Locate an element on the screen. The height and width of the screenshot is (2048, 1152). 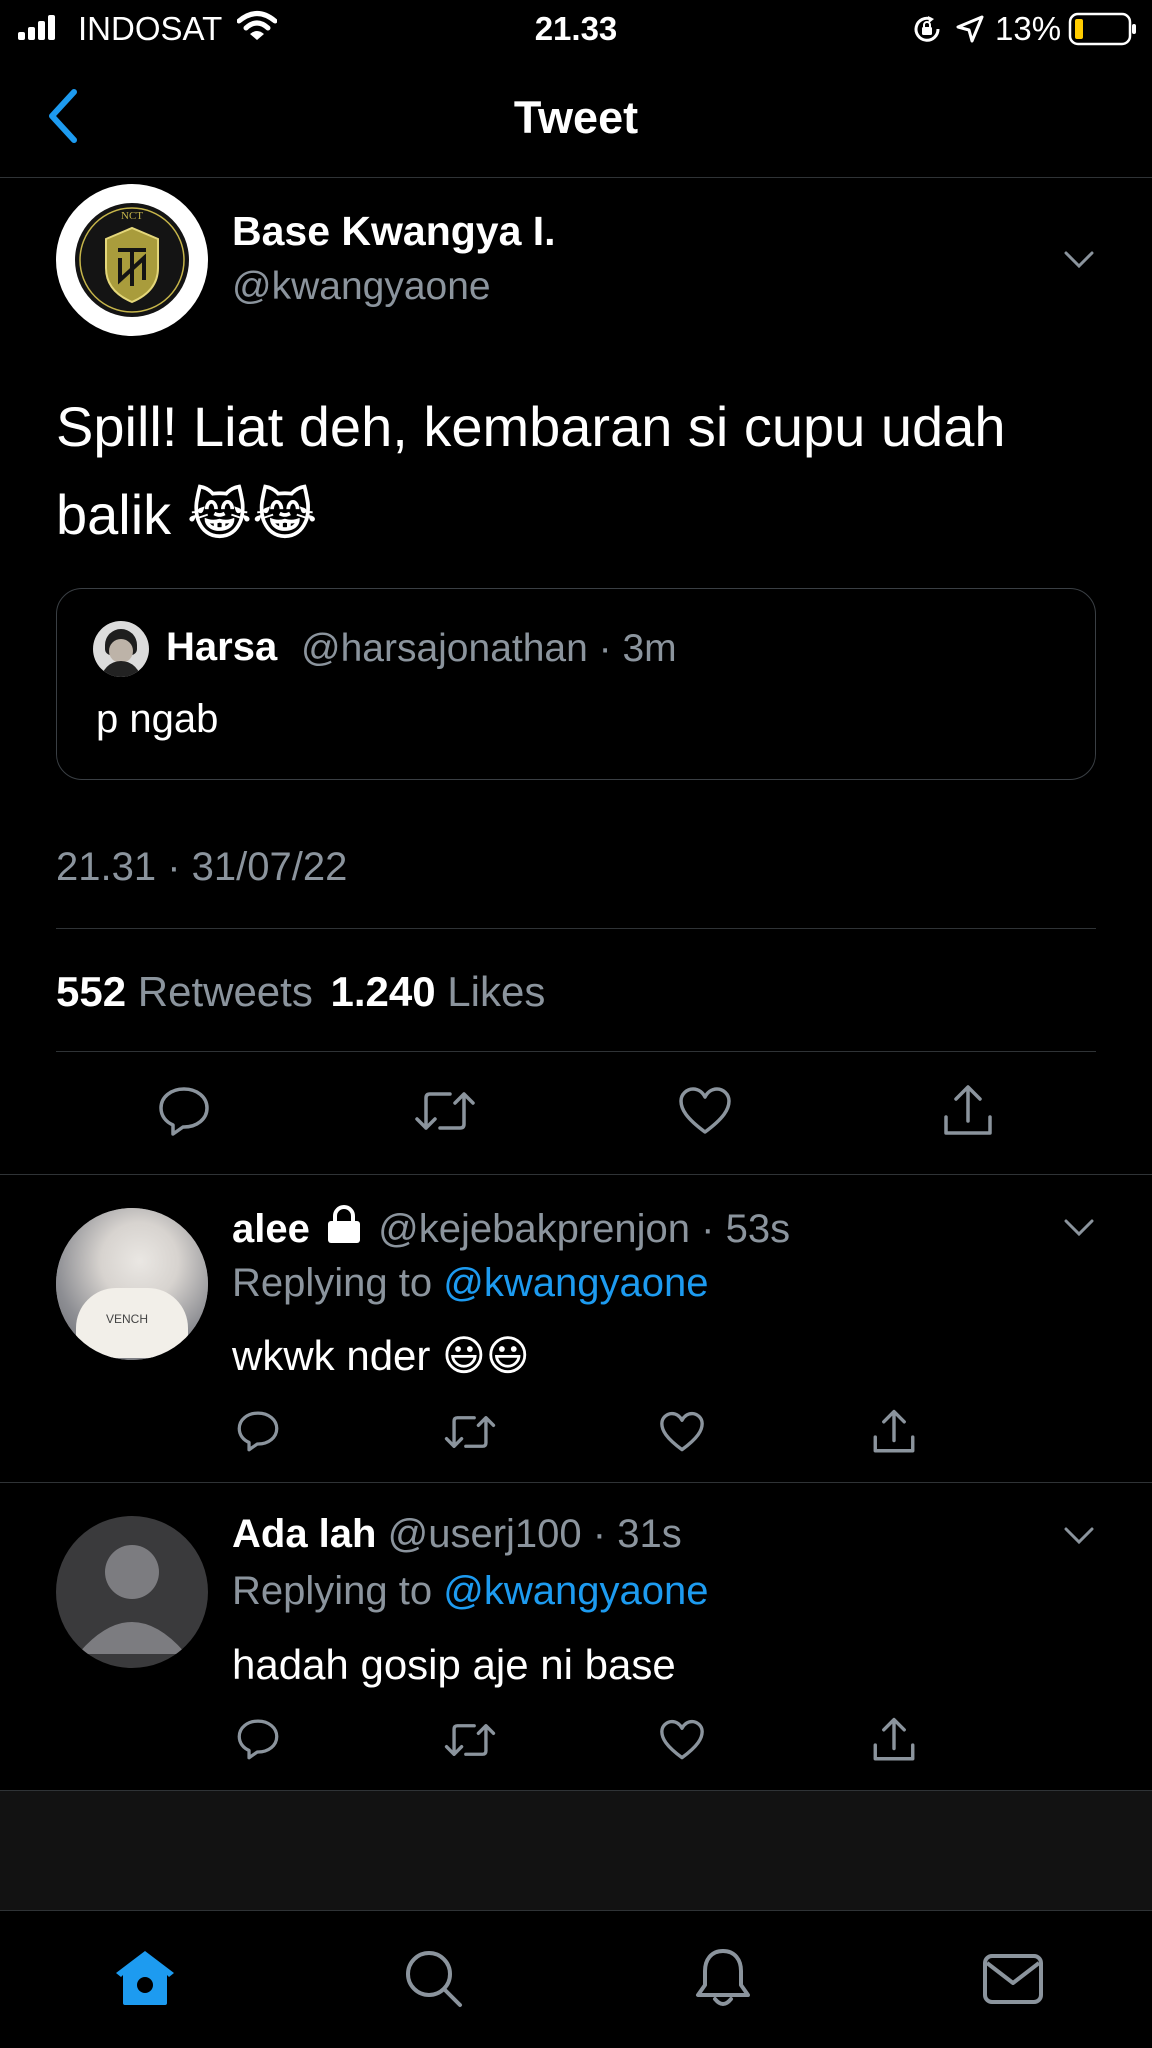
tweet-stats: 552 Retweets 1.240 Likes is located at coordinates (300, 992).